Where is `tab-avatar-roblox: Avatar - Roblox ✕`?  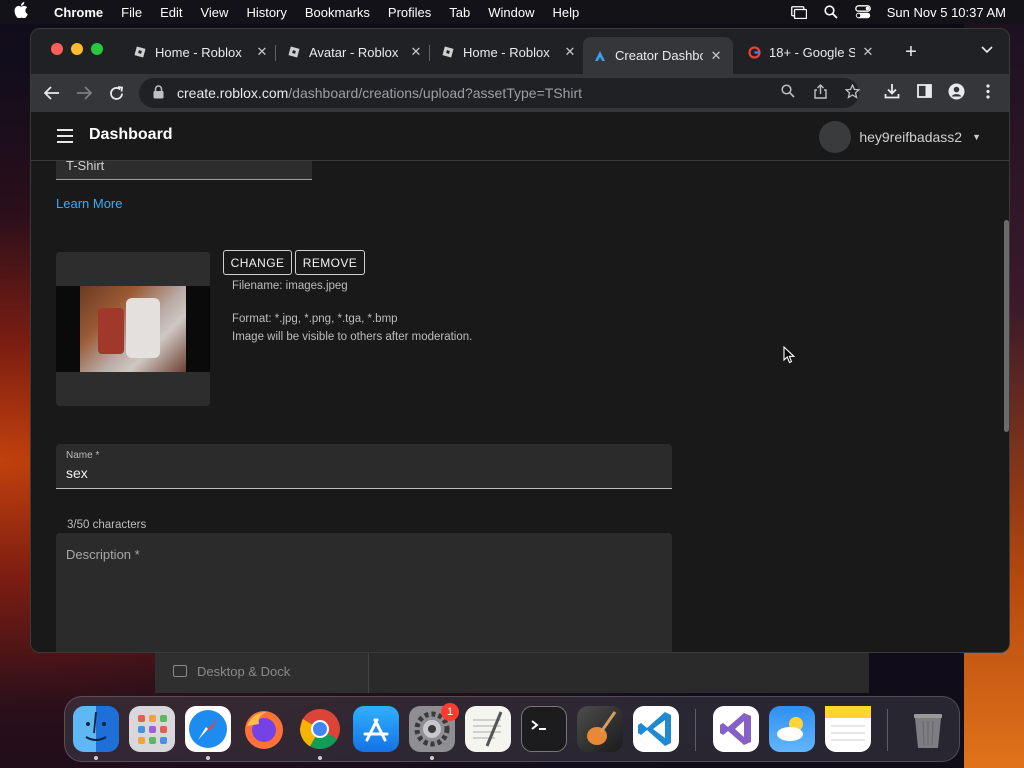
tab-avatar-roblox: Avatar - Roblox ✕ is located at coordinates (355, 52).